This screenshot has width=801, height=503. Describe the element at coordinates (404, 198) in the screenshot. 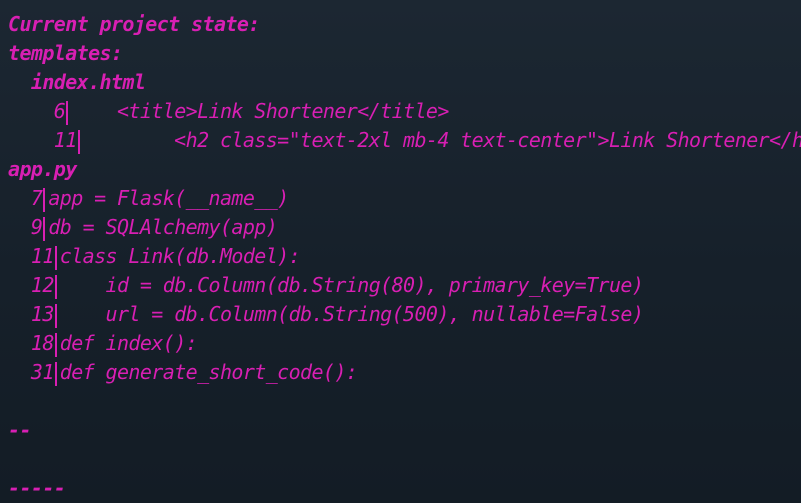

I see `code-line: 7 app = Flask(__name__)` at that location.